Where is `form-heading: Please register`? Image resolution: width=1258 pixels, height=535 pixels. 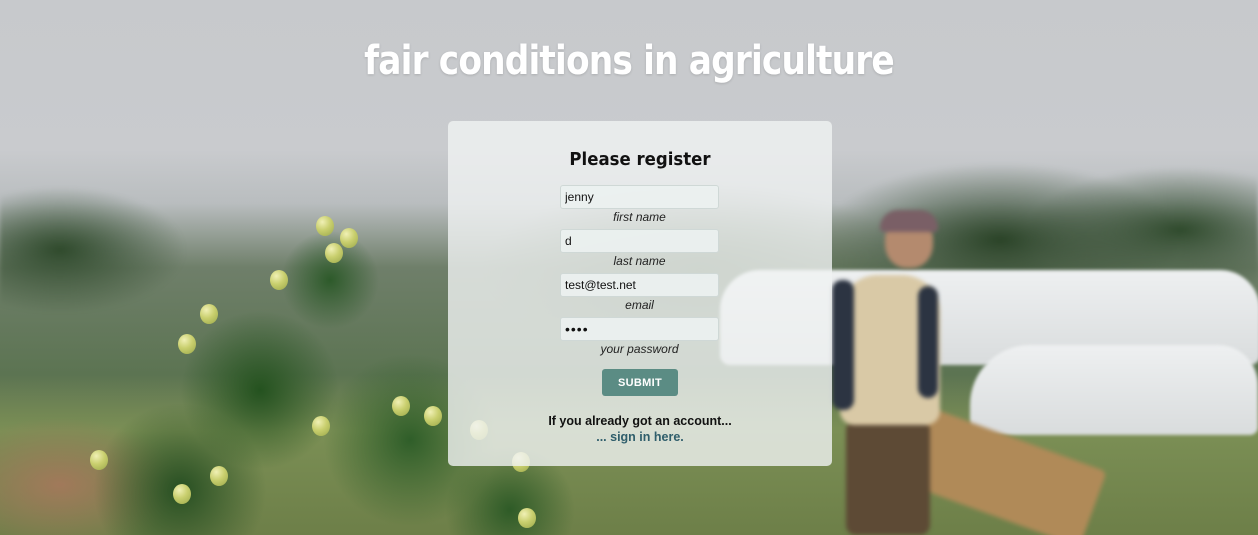
form-heading: Please register is located at coordinates (640, 159).